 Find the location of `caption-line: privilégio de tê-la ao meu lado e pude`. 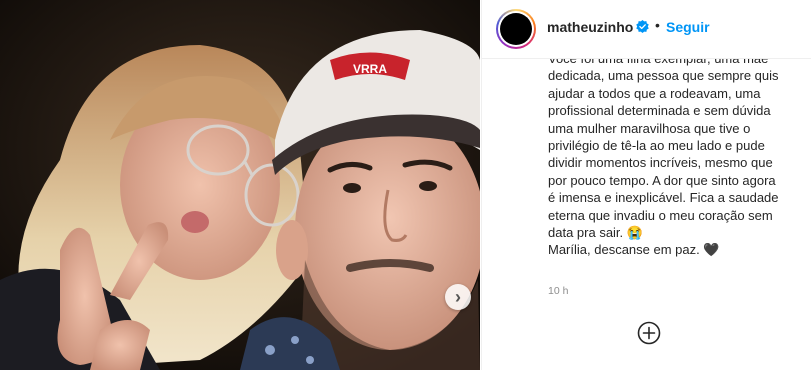

caption-line: privilégio de tê-la ao meu lado e pude is located at coordinates (656, 146).